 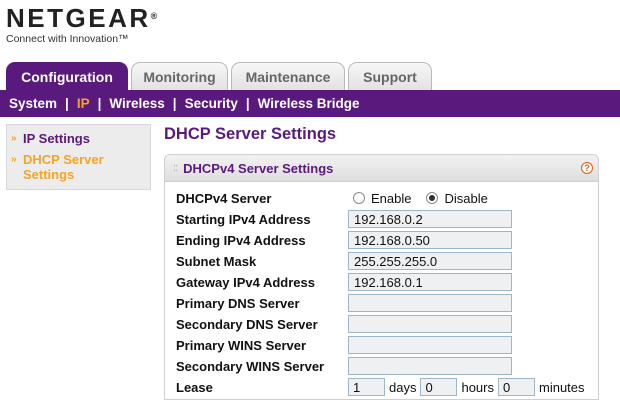 I want to click on page-title: DHCP Server Settings, so click(x=250, y=134).